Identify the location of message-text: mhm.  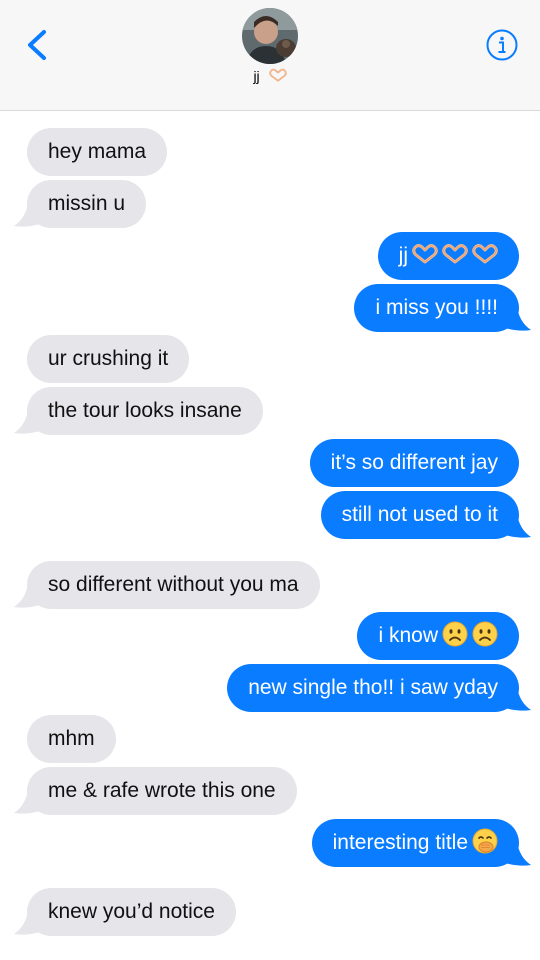
(71, 738).